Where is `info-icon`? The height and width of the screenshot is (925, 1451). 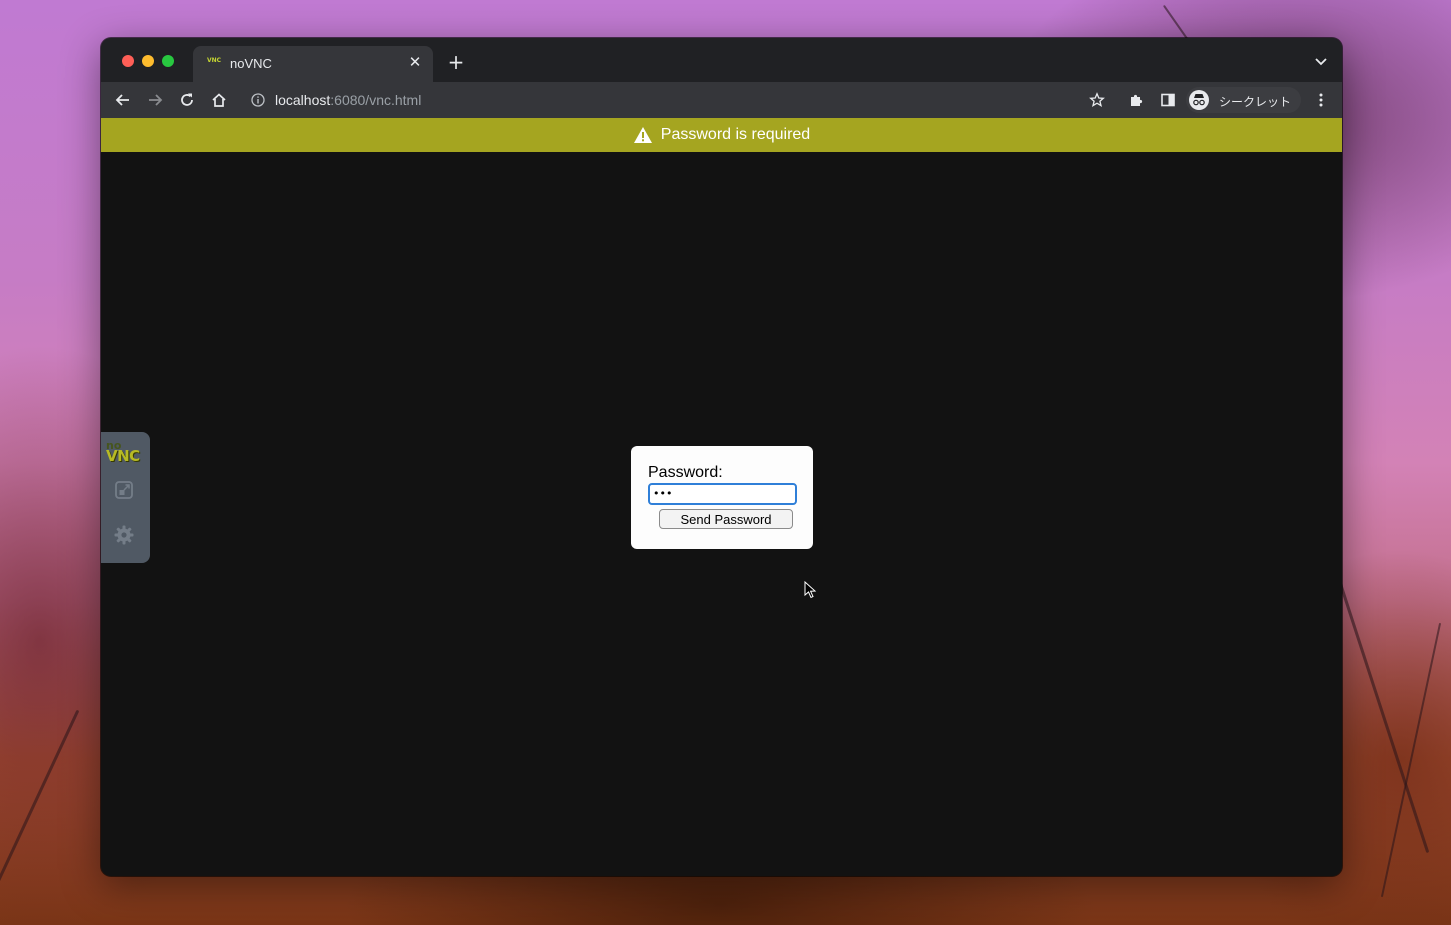
info-icon is located at coordinates (258, 100).